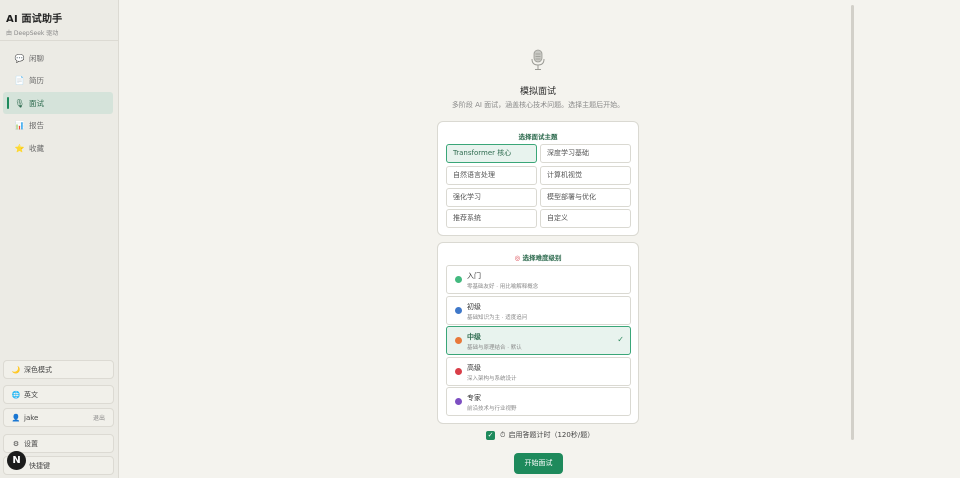 Image resolution: width=960 pixels, height=478 pixels. I want to click on topic-option: 强化学习, so click(491, 197).